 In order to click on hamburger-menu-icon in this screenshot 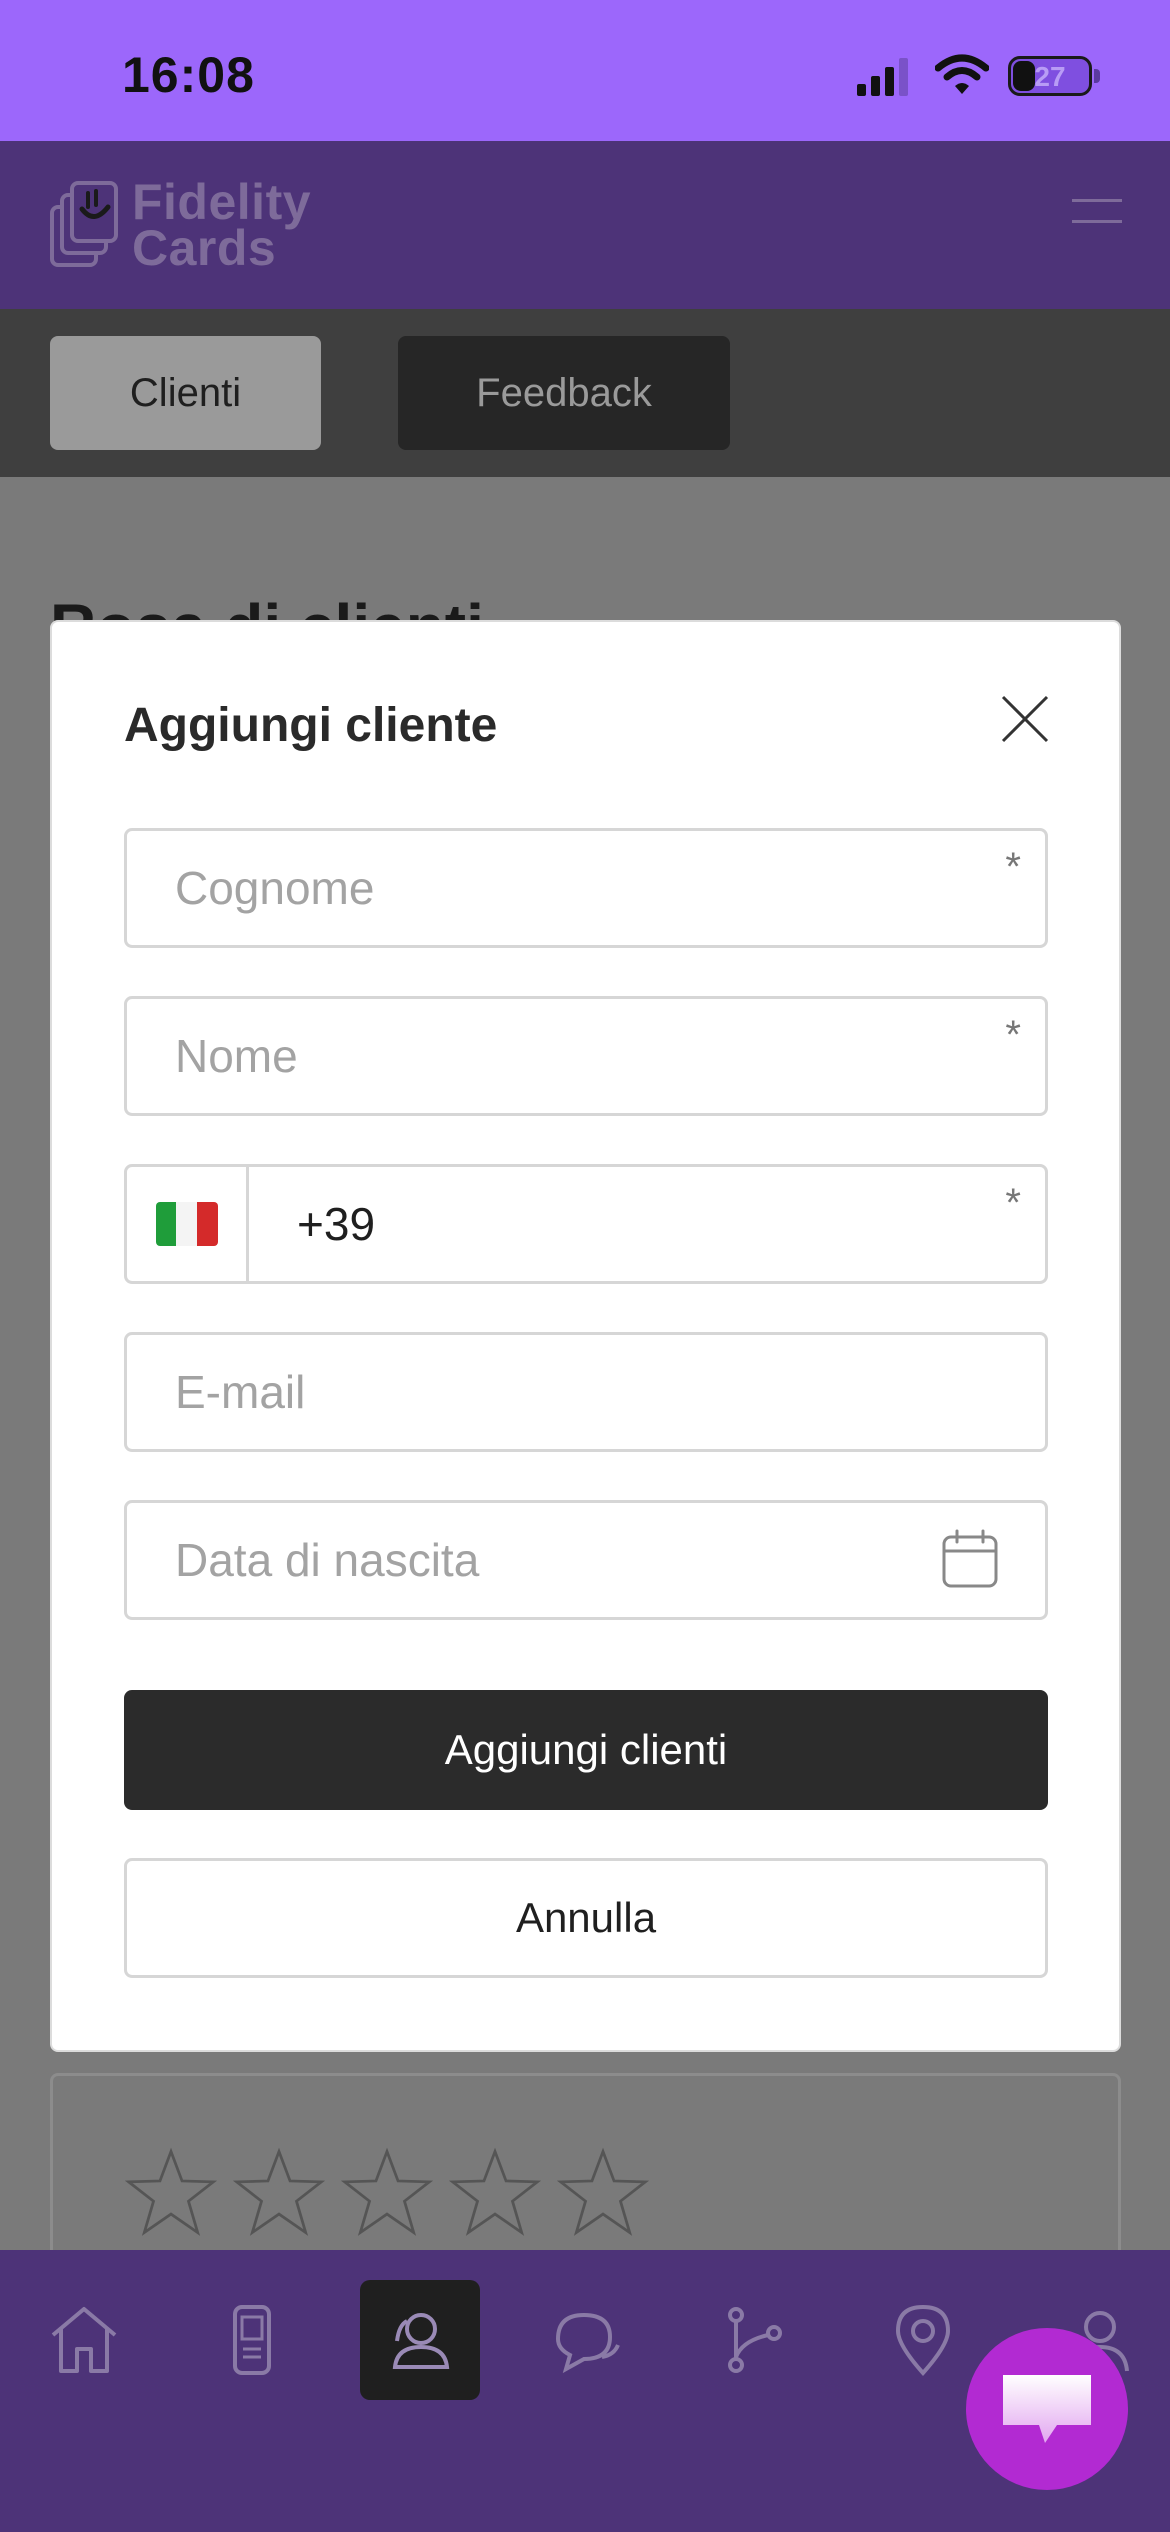, I will do `click(1097, 224)`.